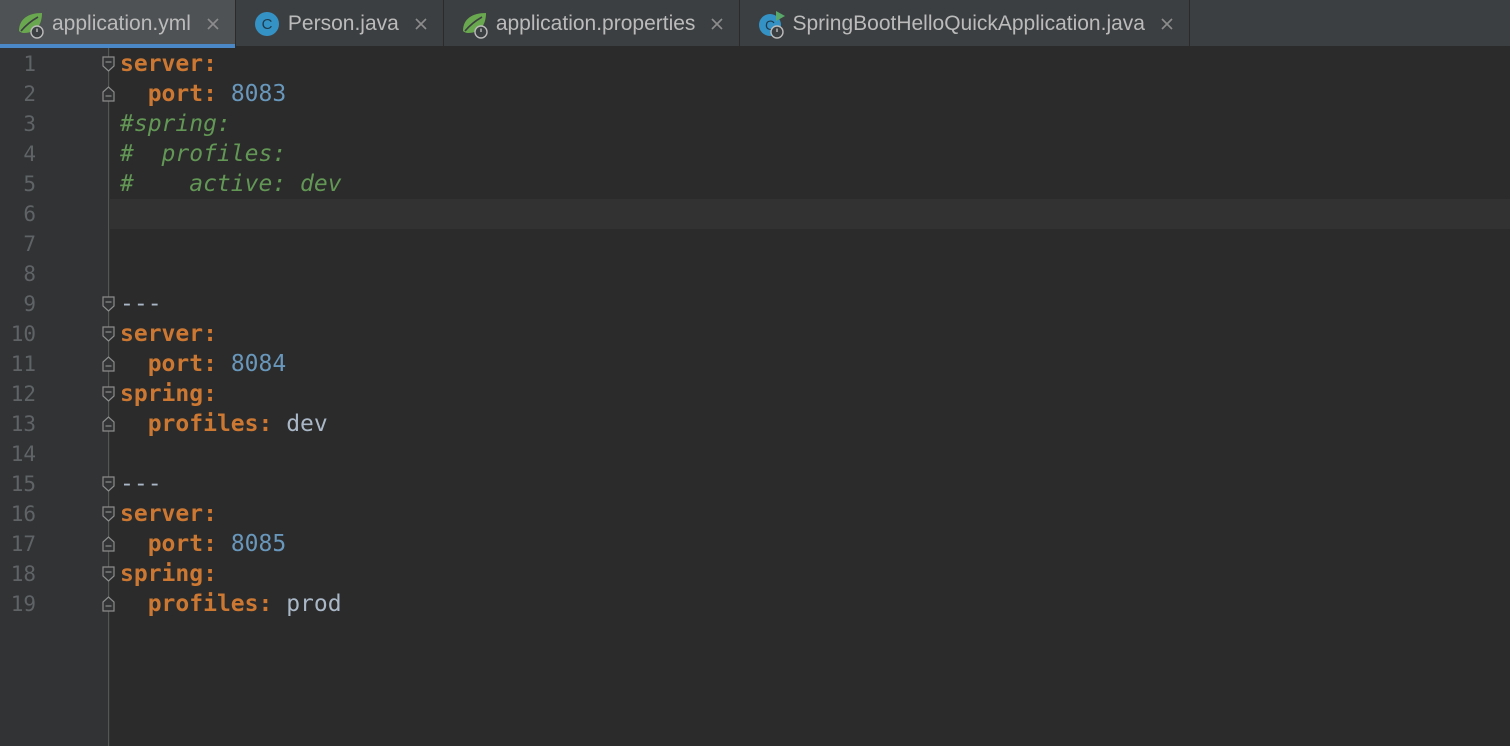 This screenshot has height=746, width=1510. I want to click on line-number: 2, so click(29, 94).